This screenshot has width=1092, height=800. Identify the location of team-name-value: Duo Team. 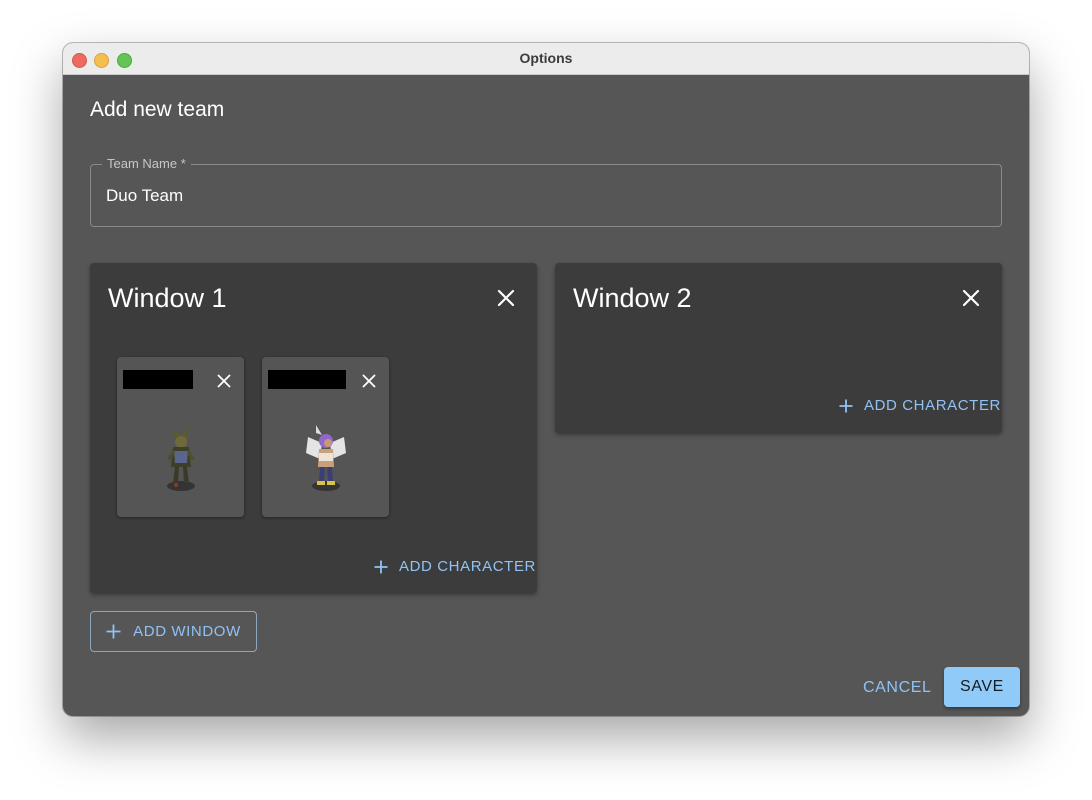
(144, 196).